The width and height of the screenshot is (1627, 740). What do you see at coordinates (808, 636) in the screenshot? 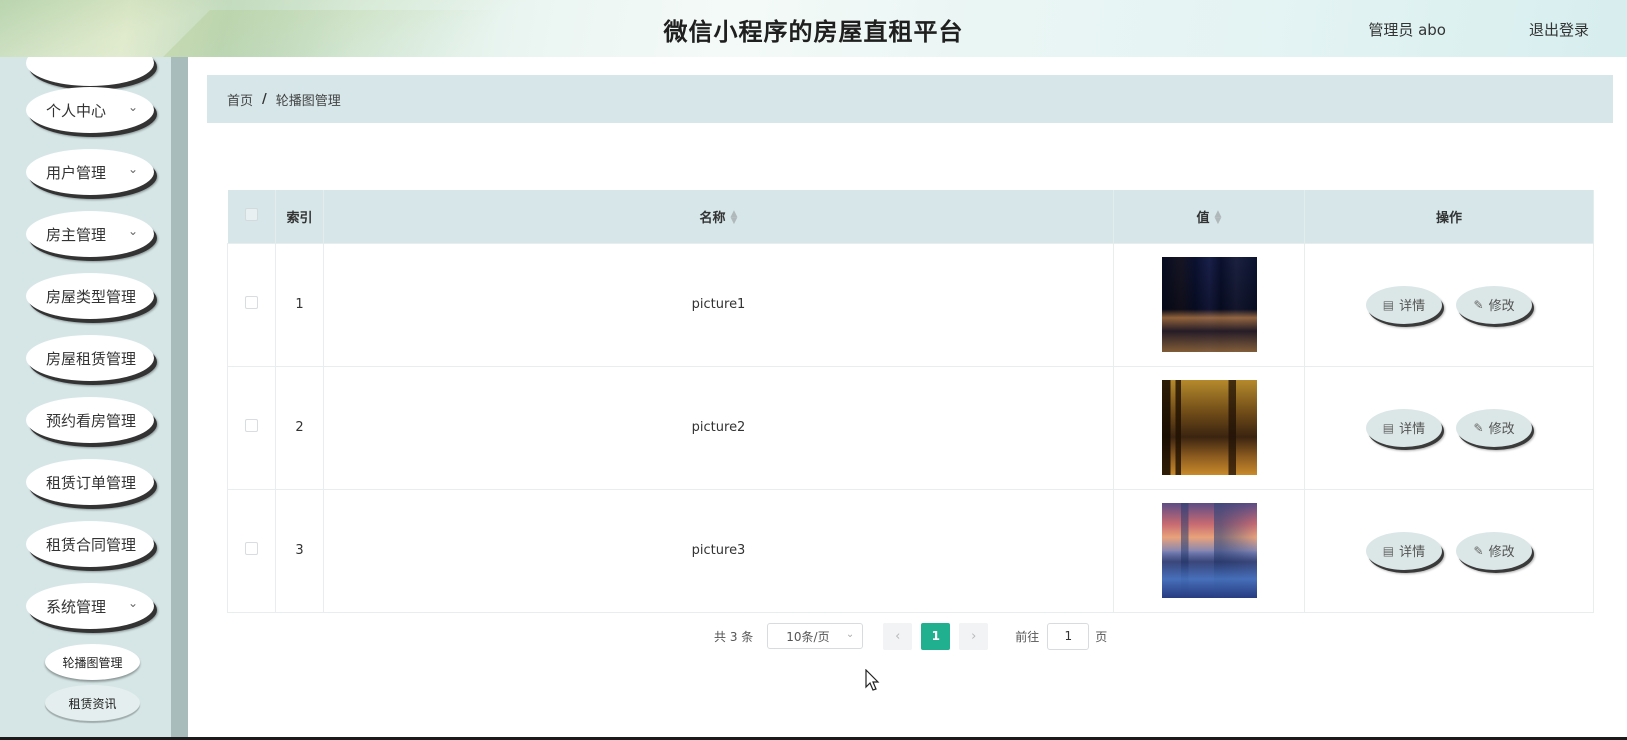
I see `page-size-value: 10条/页` at bounding box center [808, 636].